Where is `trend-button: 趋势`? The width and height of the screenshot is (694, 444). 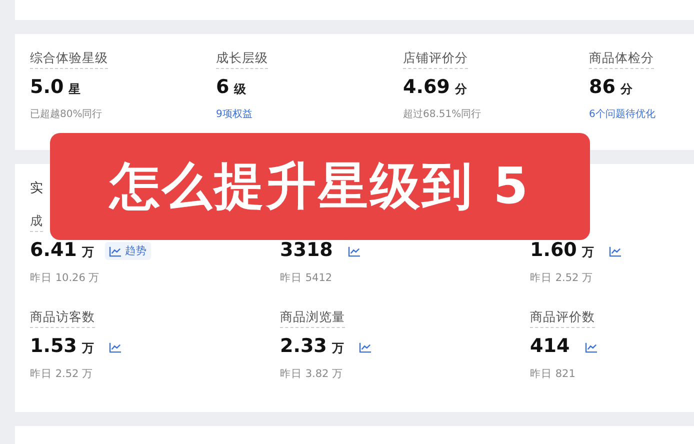 trend-button: 趋势 is located at coordinates (127, 251).